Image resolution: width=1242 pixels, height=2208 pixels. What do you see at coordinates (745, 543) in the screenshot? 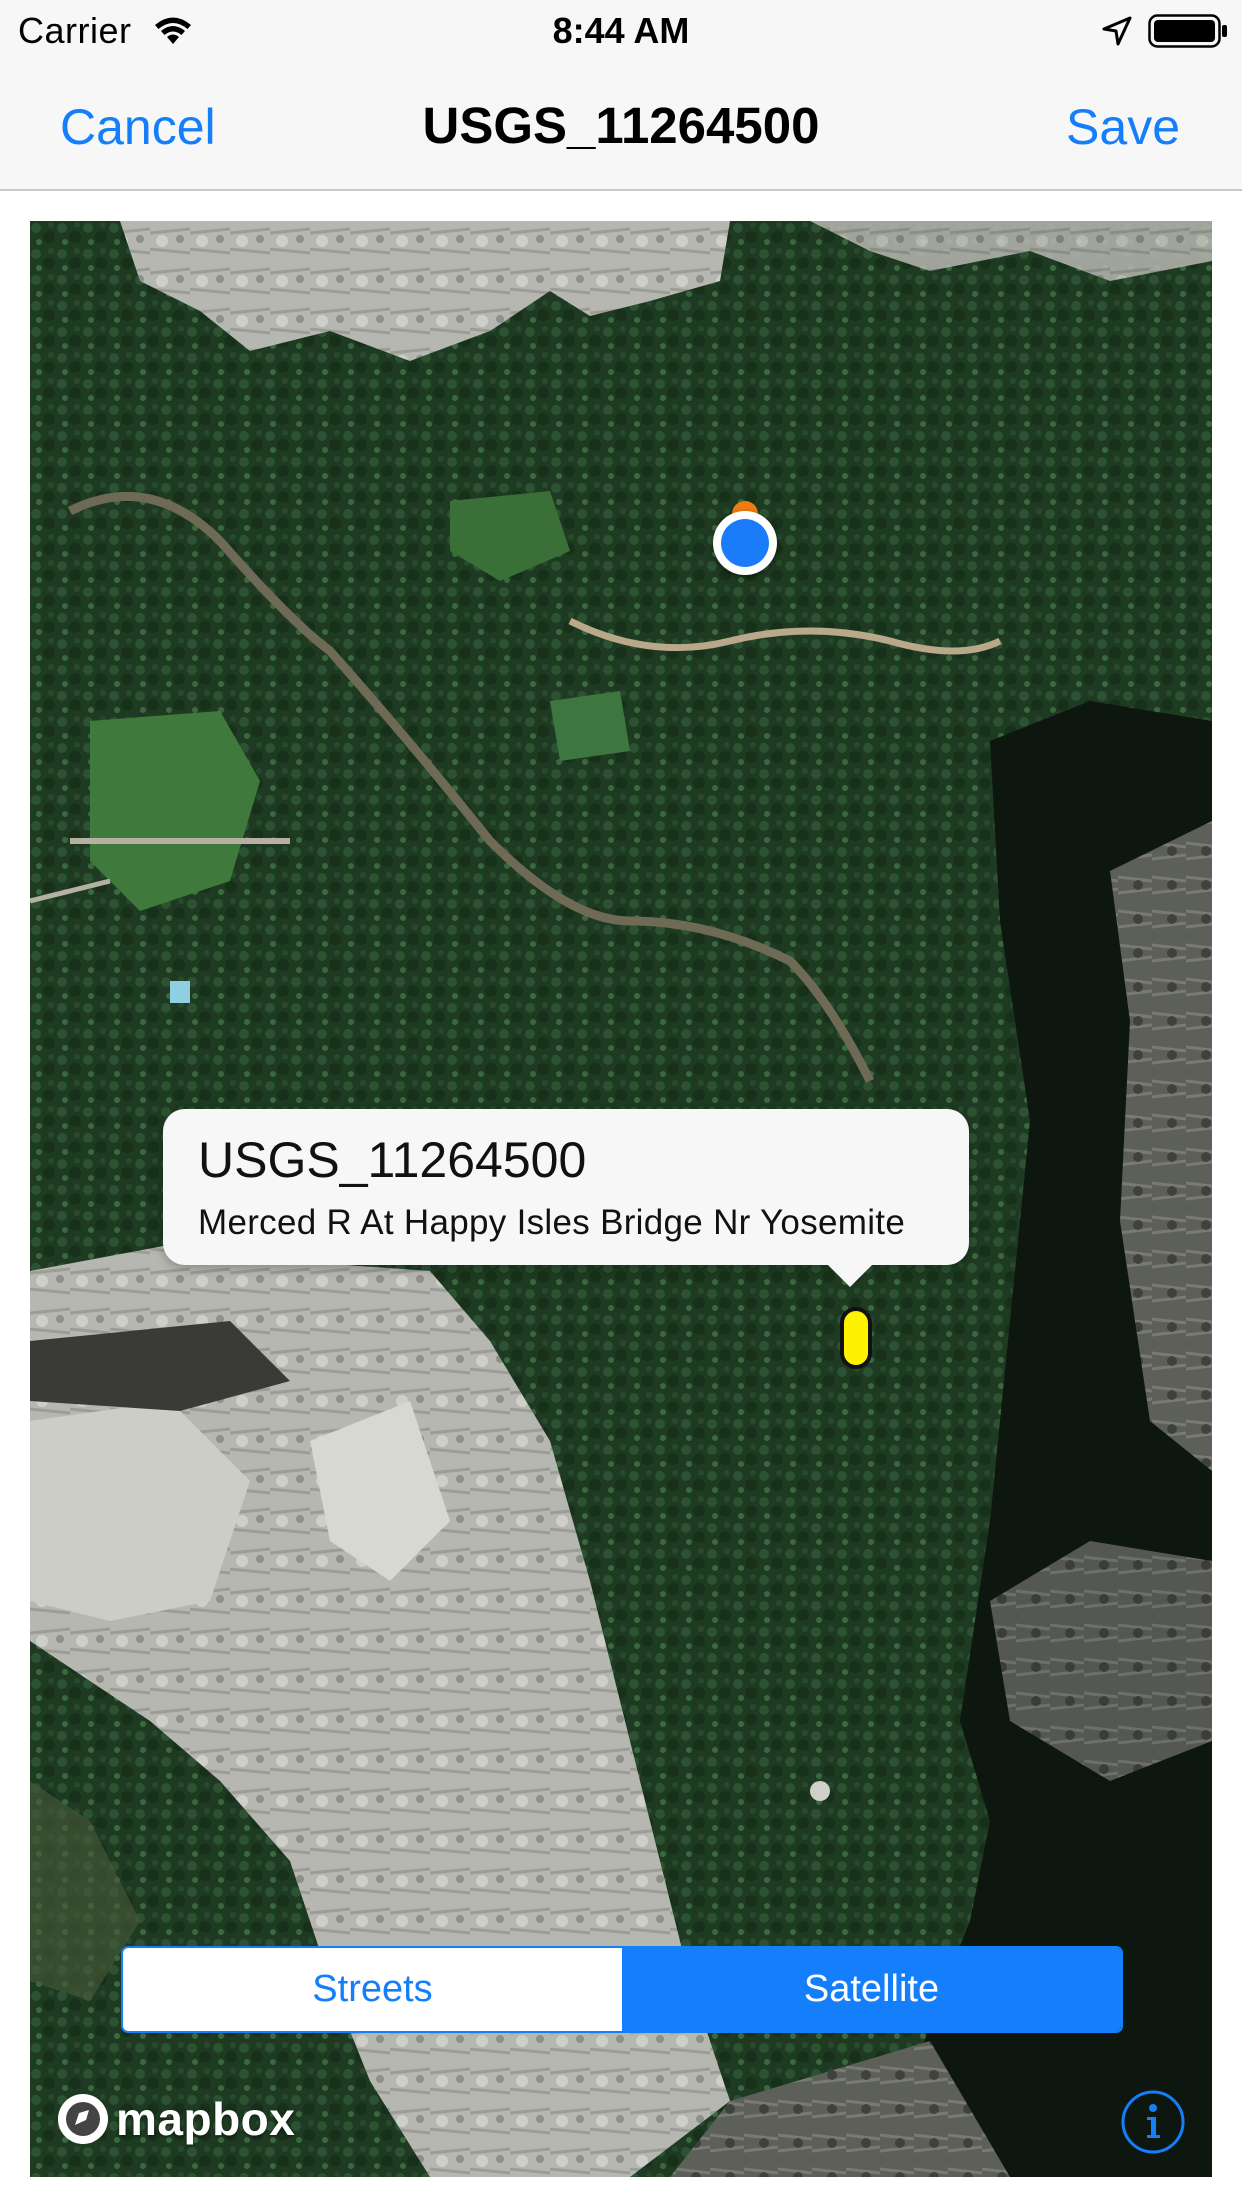
I see `user-location-dot` at bounding box center [745, 543].